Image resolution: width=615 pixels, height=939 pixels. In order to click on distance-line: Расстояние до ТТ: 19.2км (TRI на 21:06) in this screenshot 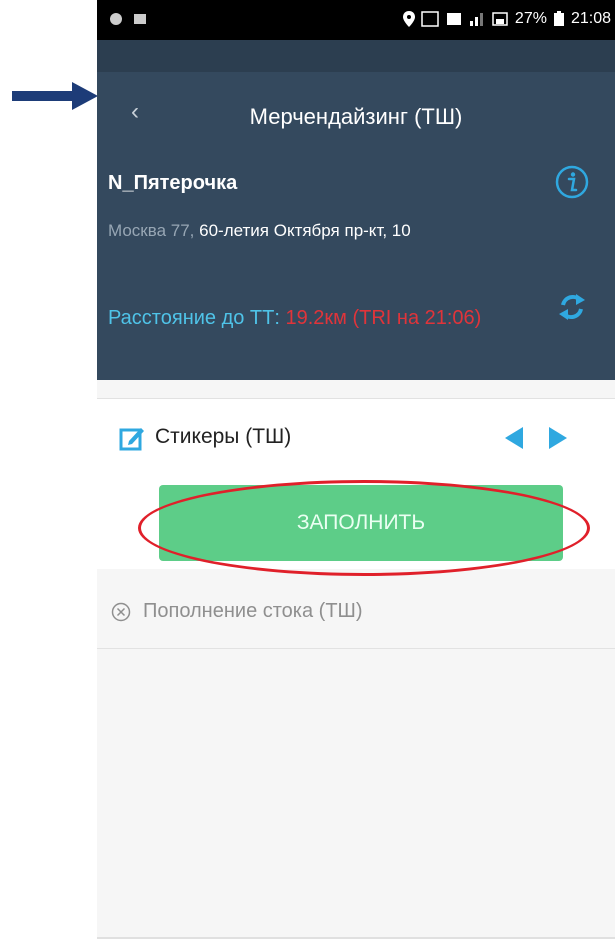, I will do `click(323, 318)`.